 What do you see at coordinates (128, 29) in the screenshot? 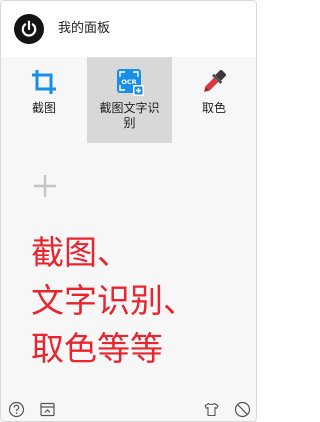
I see `panel-header: 我的面板` at bounding box center [128, 29].